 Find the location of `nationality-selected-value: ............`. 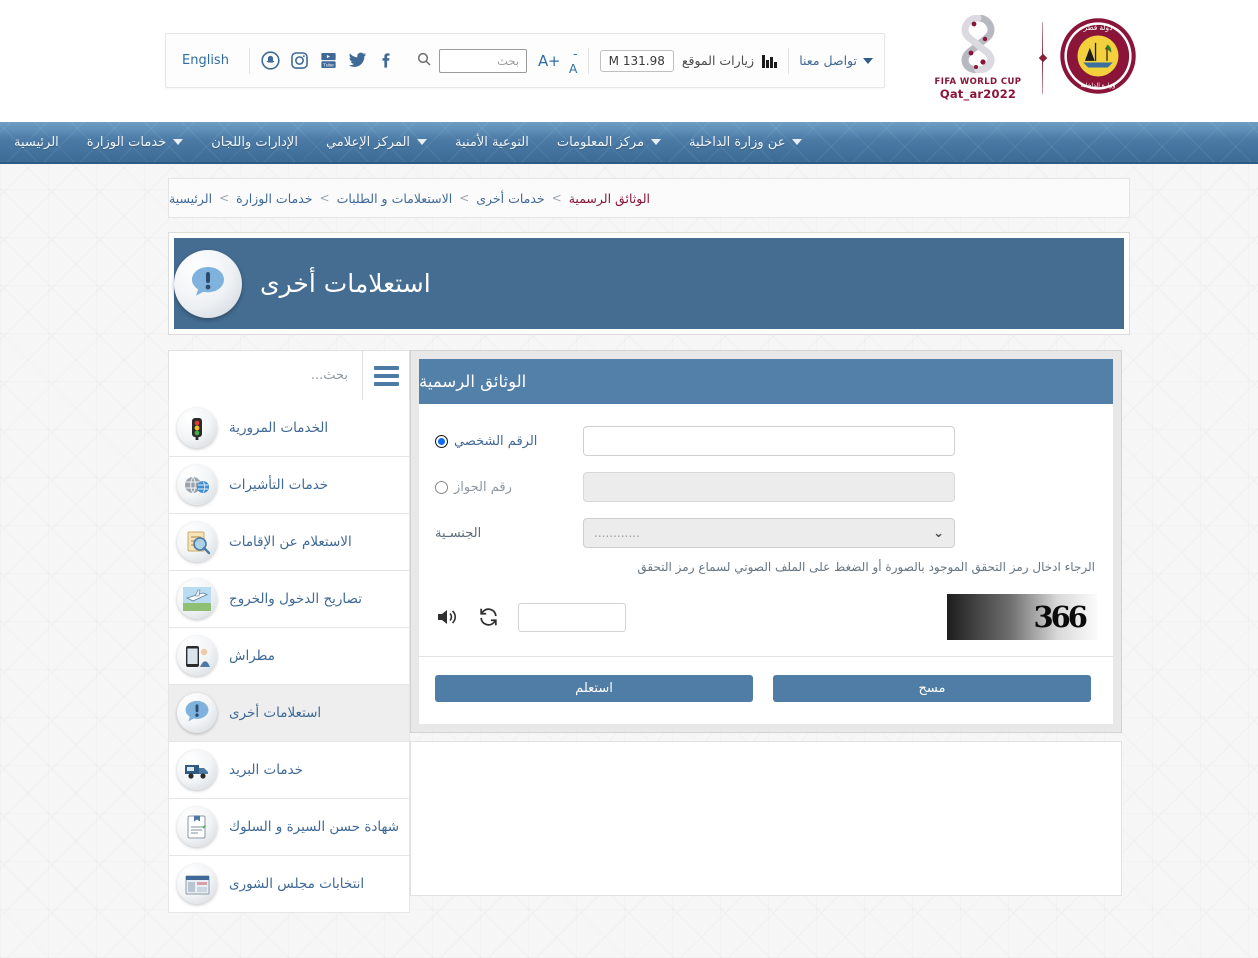

nationality-selected-value: ............ is located at coordinates (617, 533).